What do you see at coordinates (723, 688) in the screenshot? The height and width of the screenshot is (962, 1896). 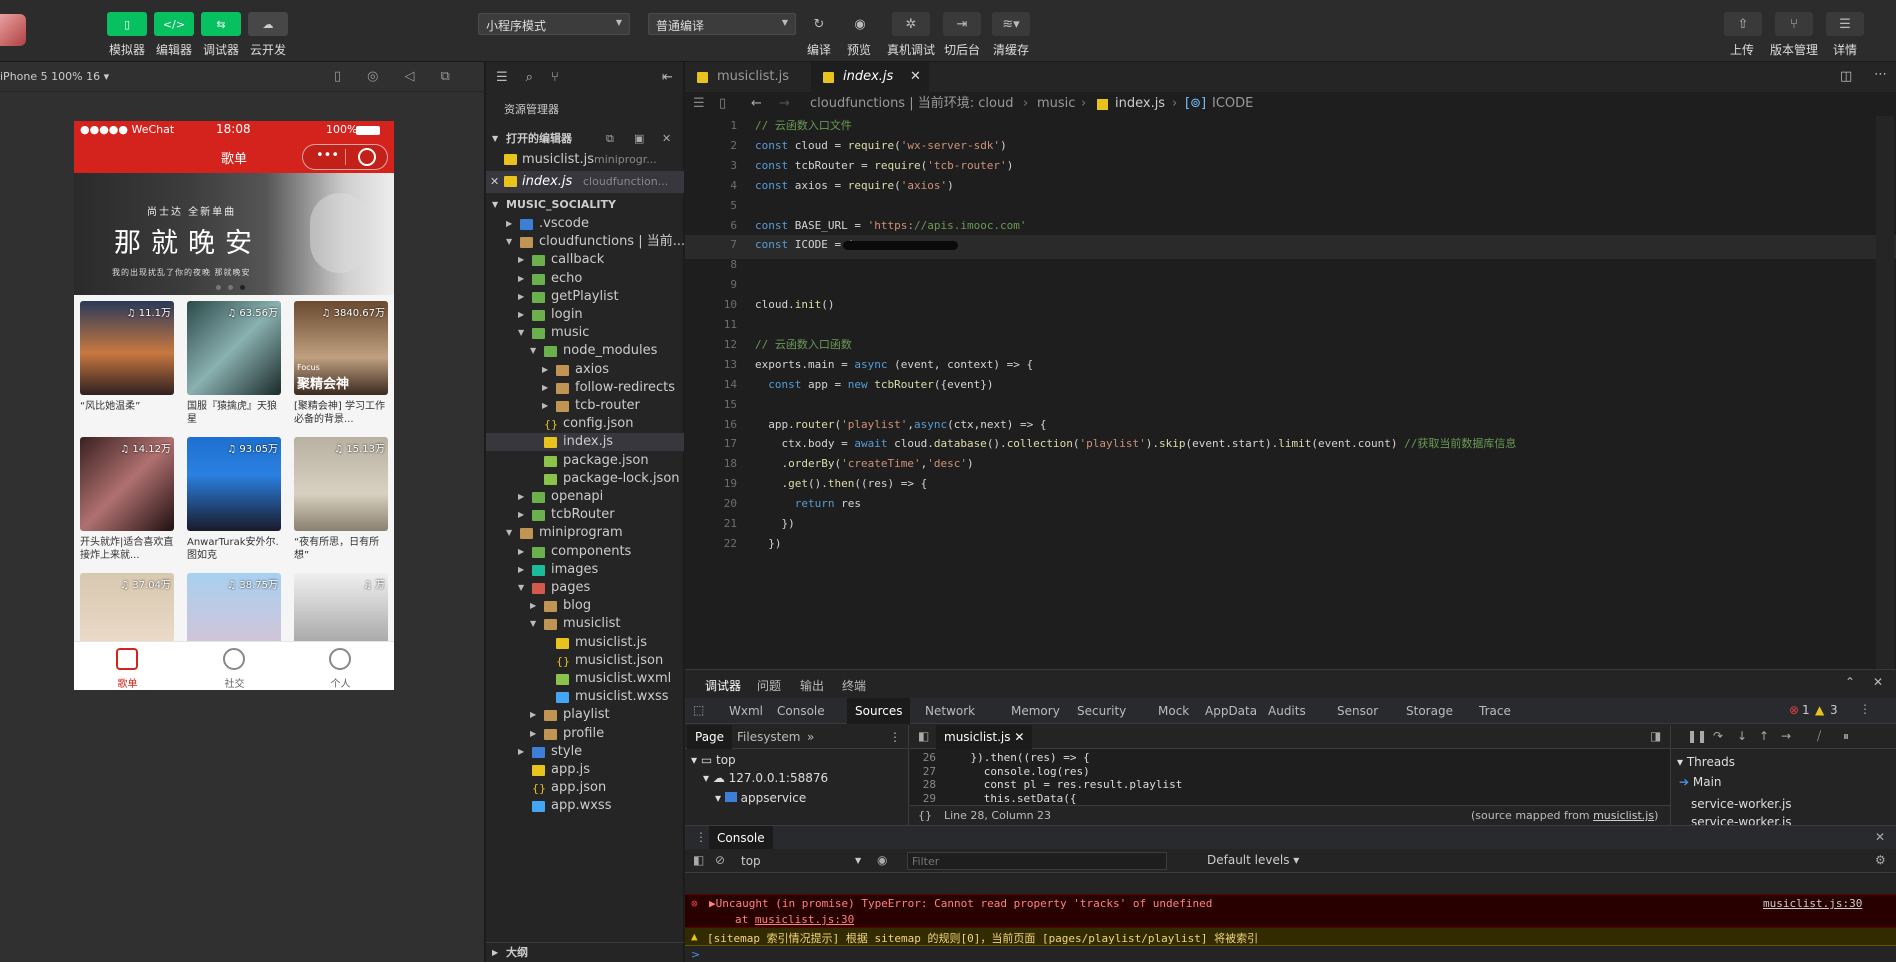 I see `tab-debugger: 调试器` at bounding box center [723, 688].